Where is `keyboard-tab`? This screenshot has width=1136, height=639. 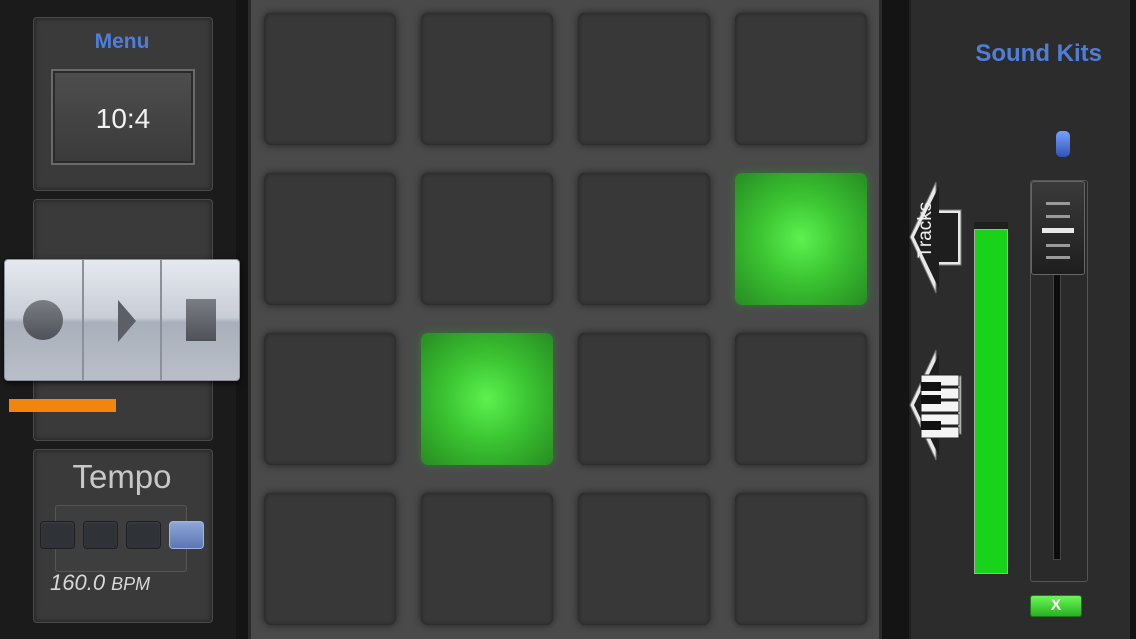 keyboard-tab is located at coordinates (936, 405).